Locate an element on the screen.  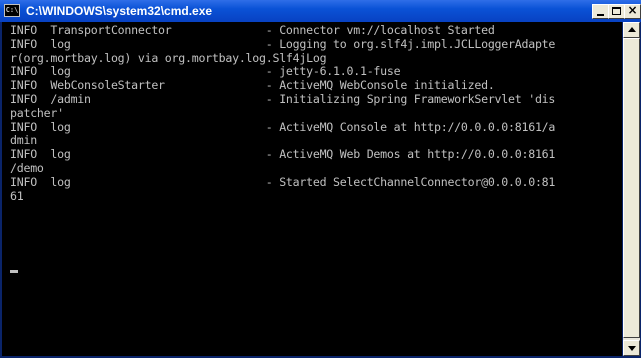
close-icon: × is located at coordinates (632, 10).